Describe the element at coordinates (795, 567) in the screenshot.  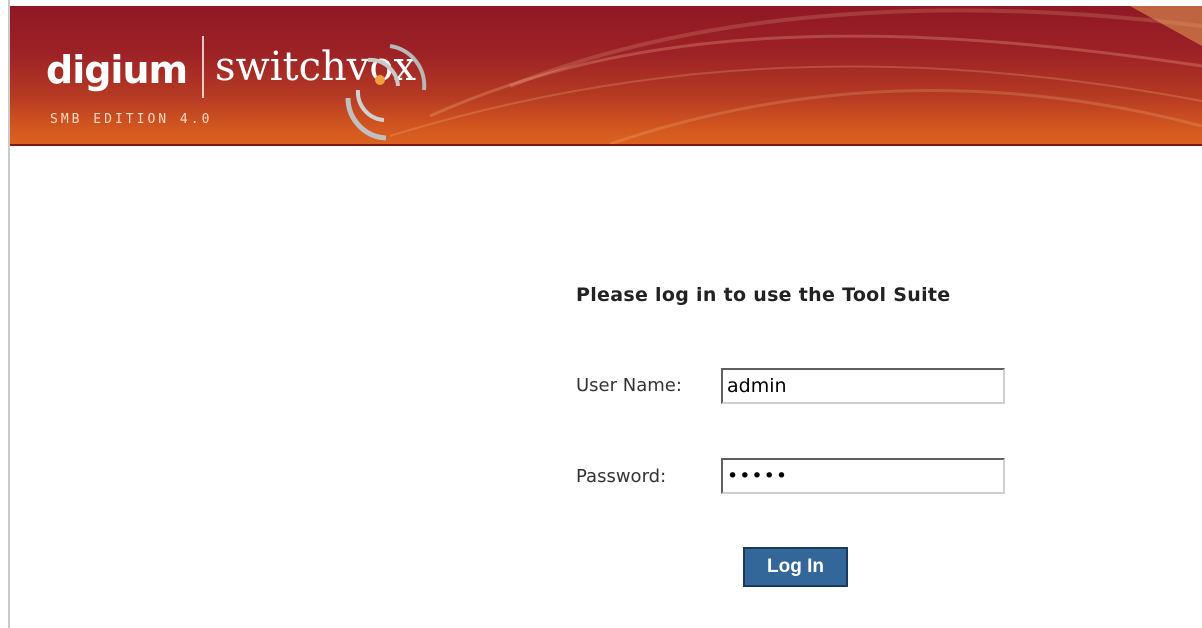
I see `login-button: Log In` at that location.